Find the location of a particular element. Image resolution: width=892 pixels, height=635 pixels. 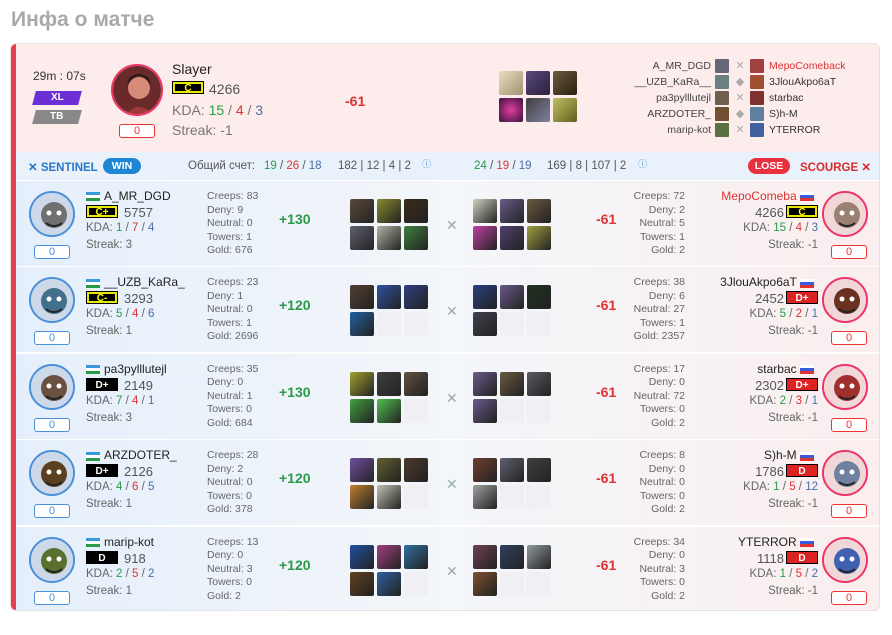

sentinel-totals: 182 | 12 | 4 | 2 is located at coordinates (374, 166).